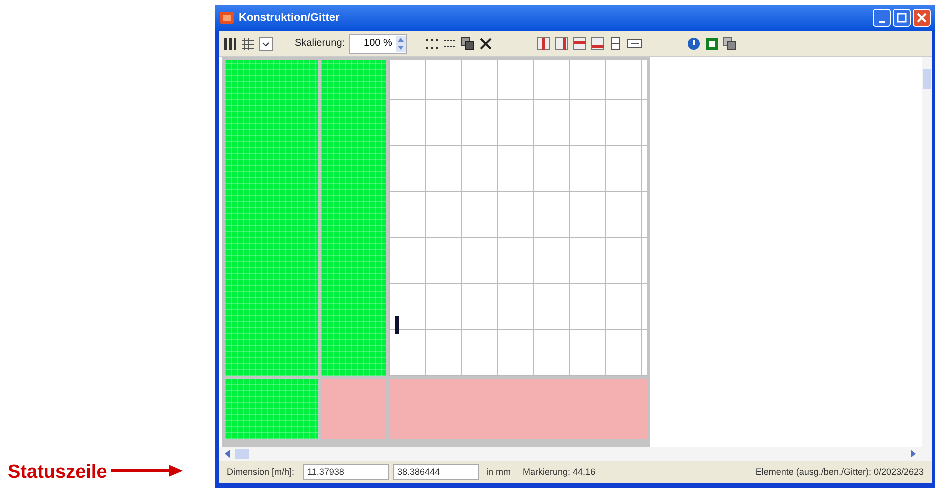 The height and width of the screenshot is (488, 935). Describe the element at coordinates (266, 43) in the screenshot. I see `dropdown-icon` at that location.